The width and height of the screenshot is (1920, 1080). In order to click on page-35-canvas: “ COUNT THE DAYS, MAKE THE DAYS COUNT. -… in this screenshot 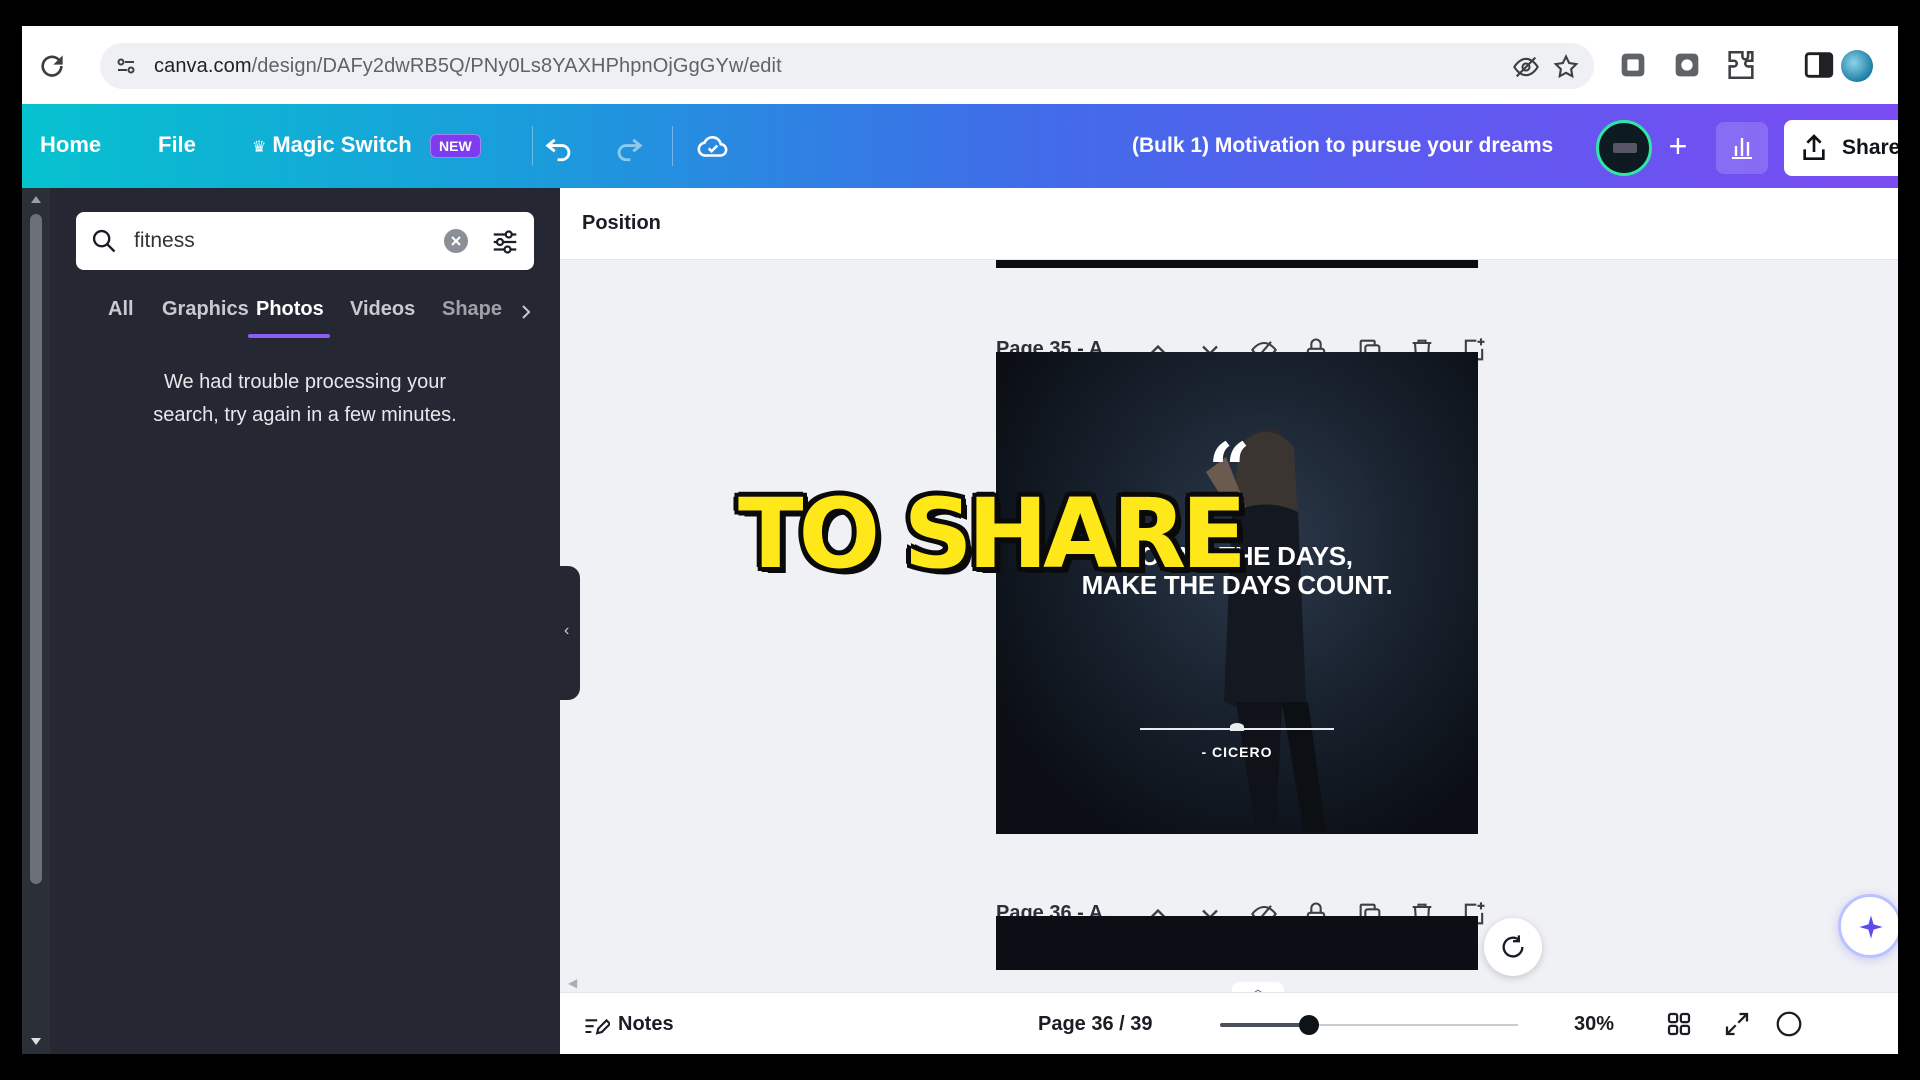, I will do `click(1237, 593)`.